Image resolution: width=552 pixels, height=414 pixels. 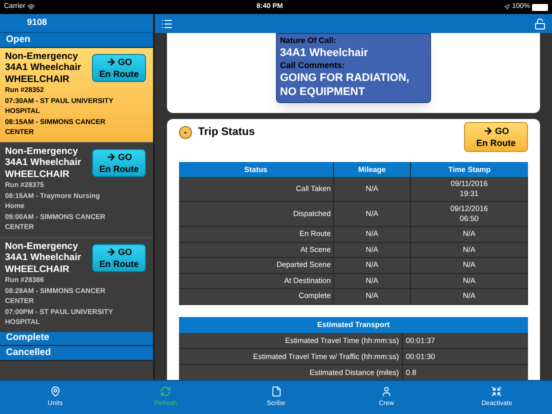 What do you see at coordinates (76, 40) in the screenshot?
I see `section-header: Open` at bounding box center [76, 40].